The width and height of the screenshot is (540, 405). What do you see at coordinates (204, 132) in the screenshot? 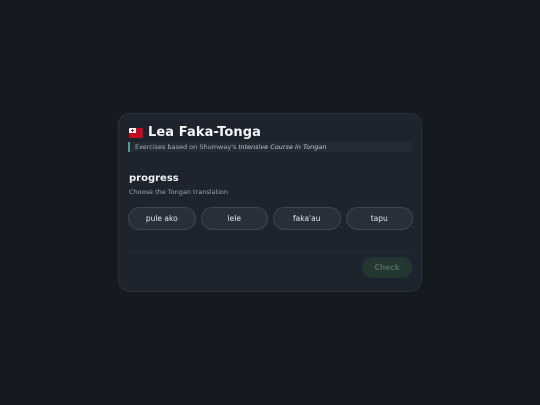
I see `app-title: Lea Faka-Tonga` at bounding box center [204, 132].